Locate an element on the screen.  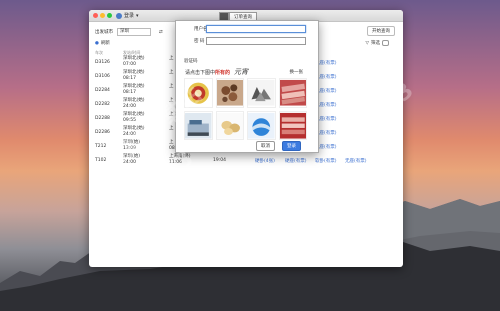
train-number: D2284 is located at coordinates (102, 90).